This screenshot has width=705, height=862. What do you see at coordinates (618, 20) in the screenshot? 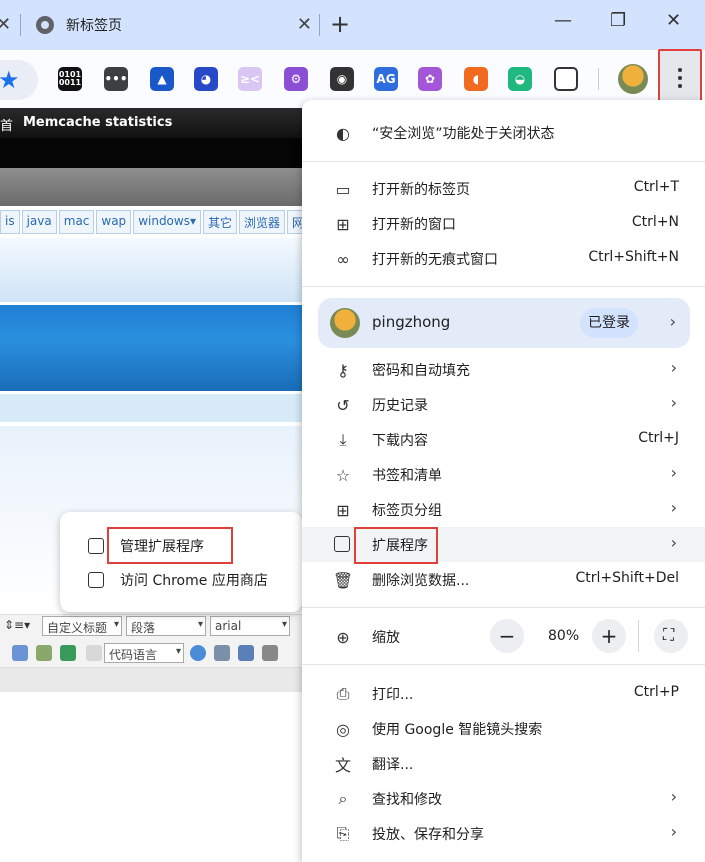
I see `restore-icon: ❐` at bounding box center [618, 20].